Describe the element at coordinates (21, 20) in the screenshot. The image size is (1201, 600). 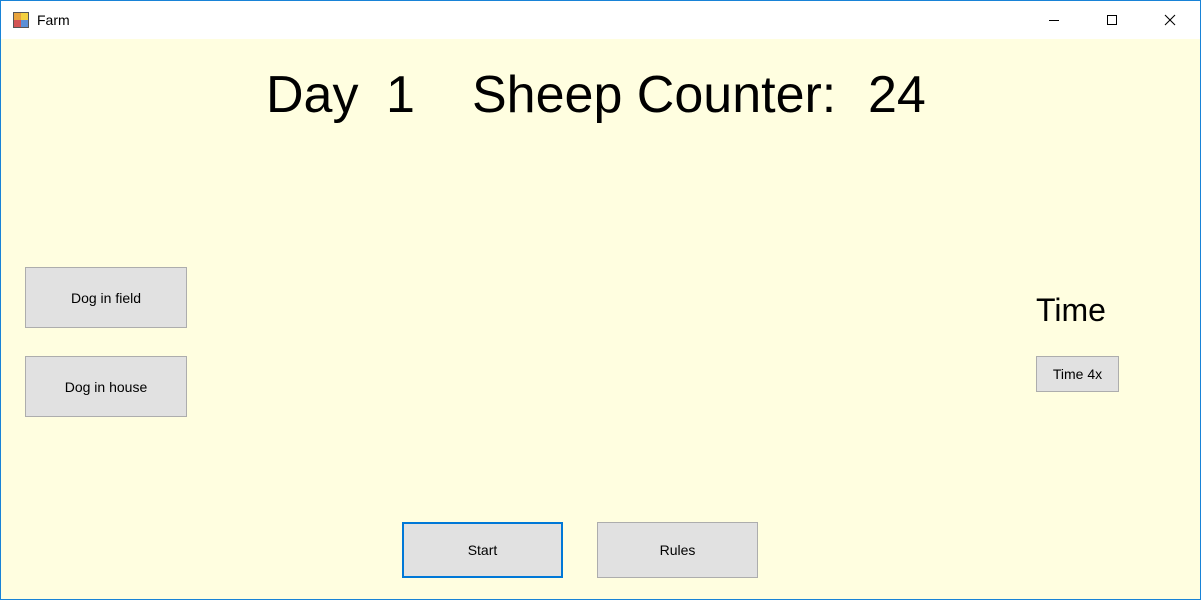
I see `app-icon` at that location.